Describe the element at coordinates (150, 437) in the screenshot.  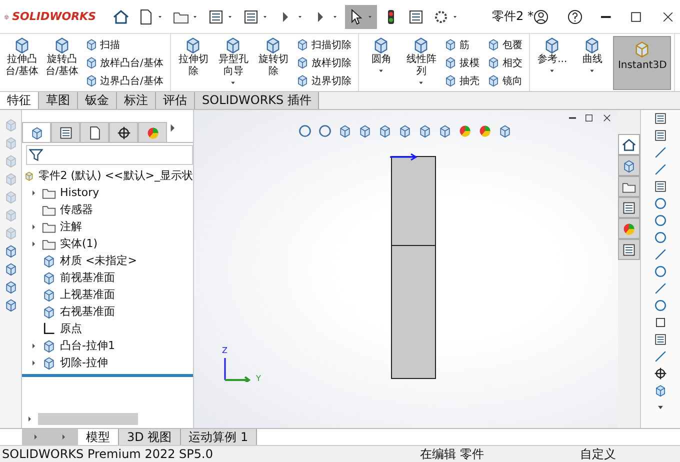
I see `document-tab: 3D 视图` at that location.